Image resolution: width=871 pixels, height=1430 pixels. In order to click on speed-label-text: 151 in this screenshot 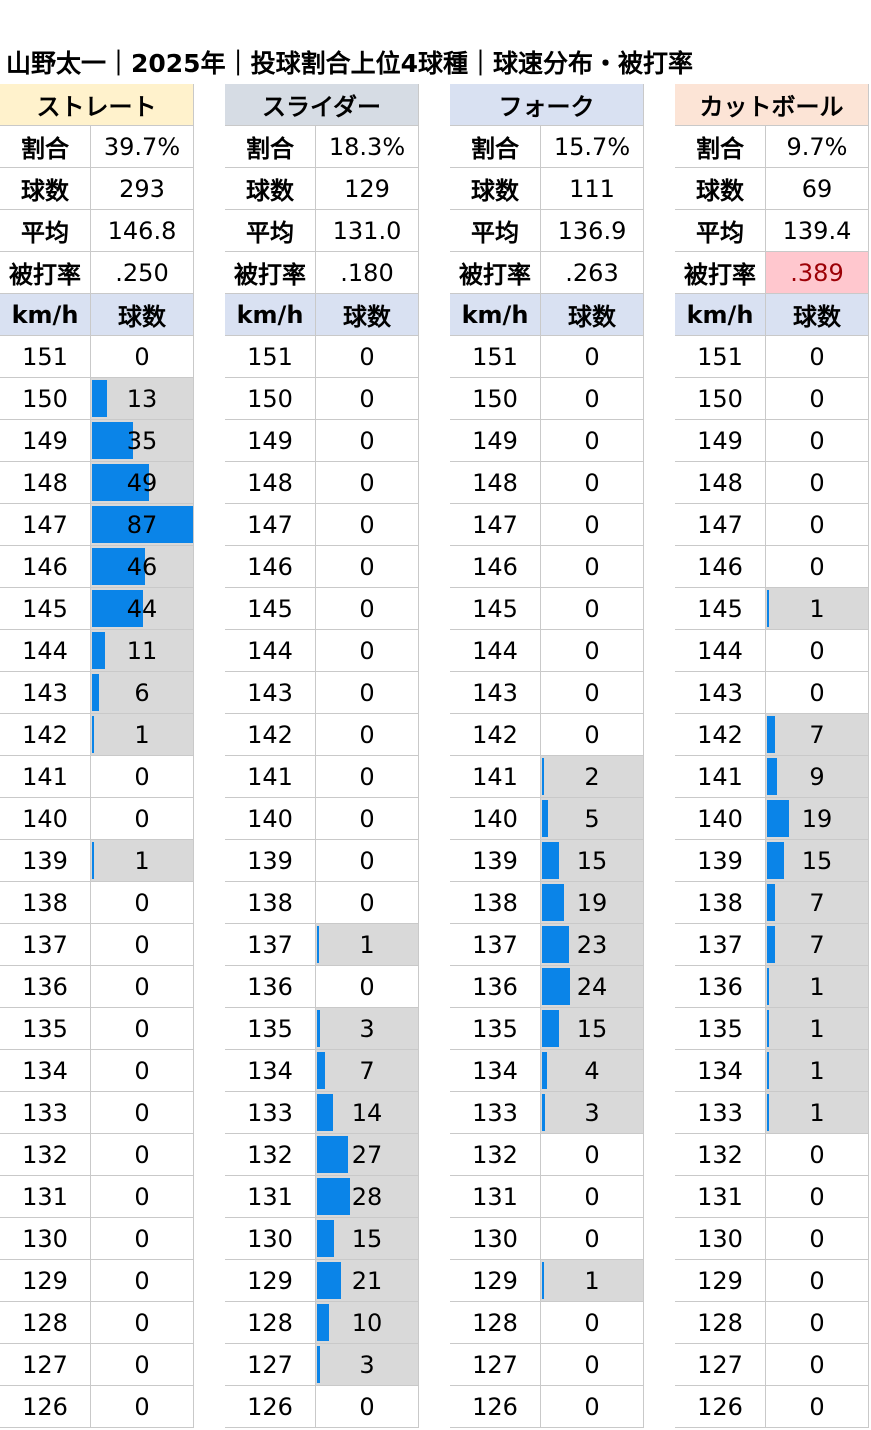, I will do `click(45, 356)`.